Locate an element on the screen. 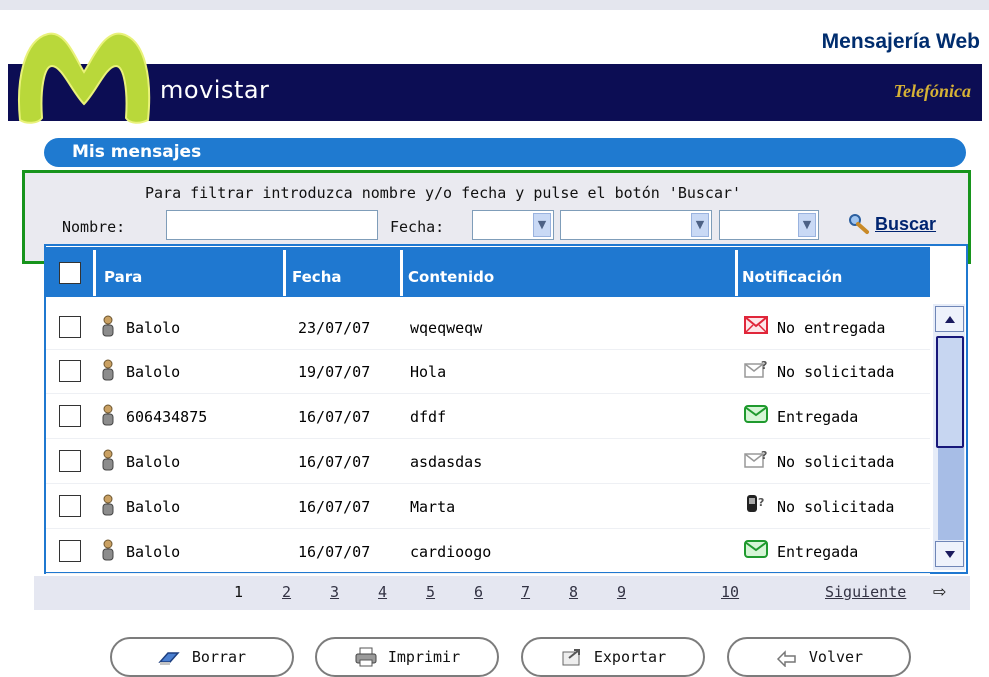  table-row: Balolo 16/07/07 cardioogo Entregada is located at coordinates (488, 552).